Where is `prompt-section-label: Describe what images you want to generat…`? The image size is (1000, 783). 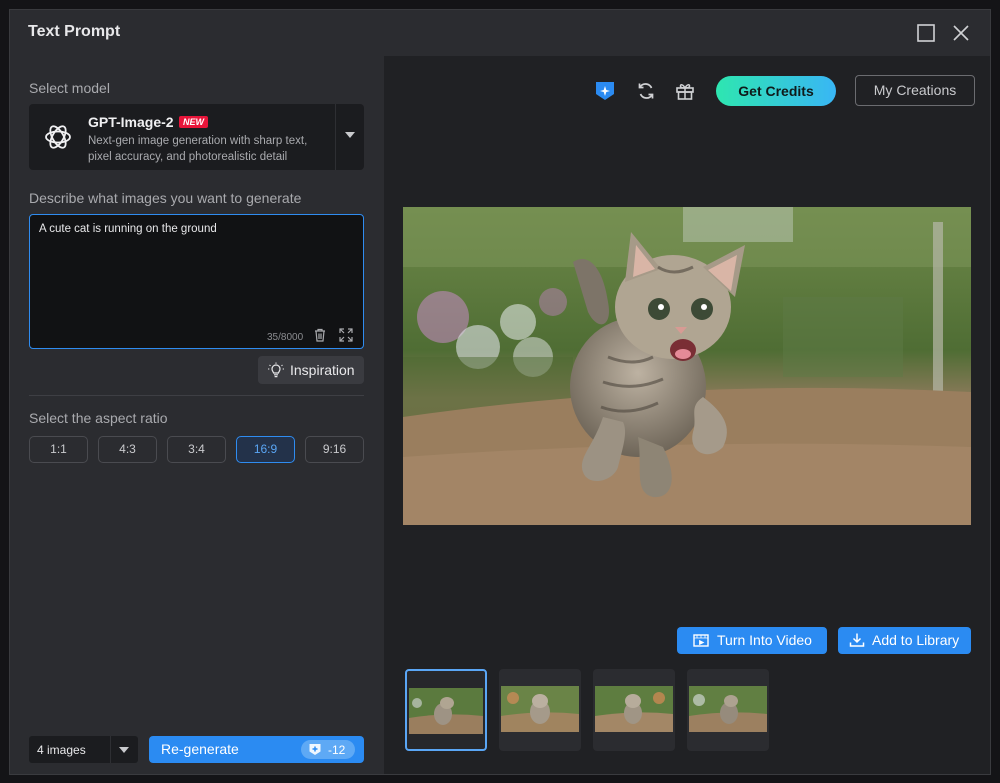 prompt-section-label: Describe what images you want to generat… is located at coordinates (165, 198).